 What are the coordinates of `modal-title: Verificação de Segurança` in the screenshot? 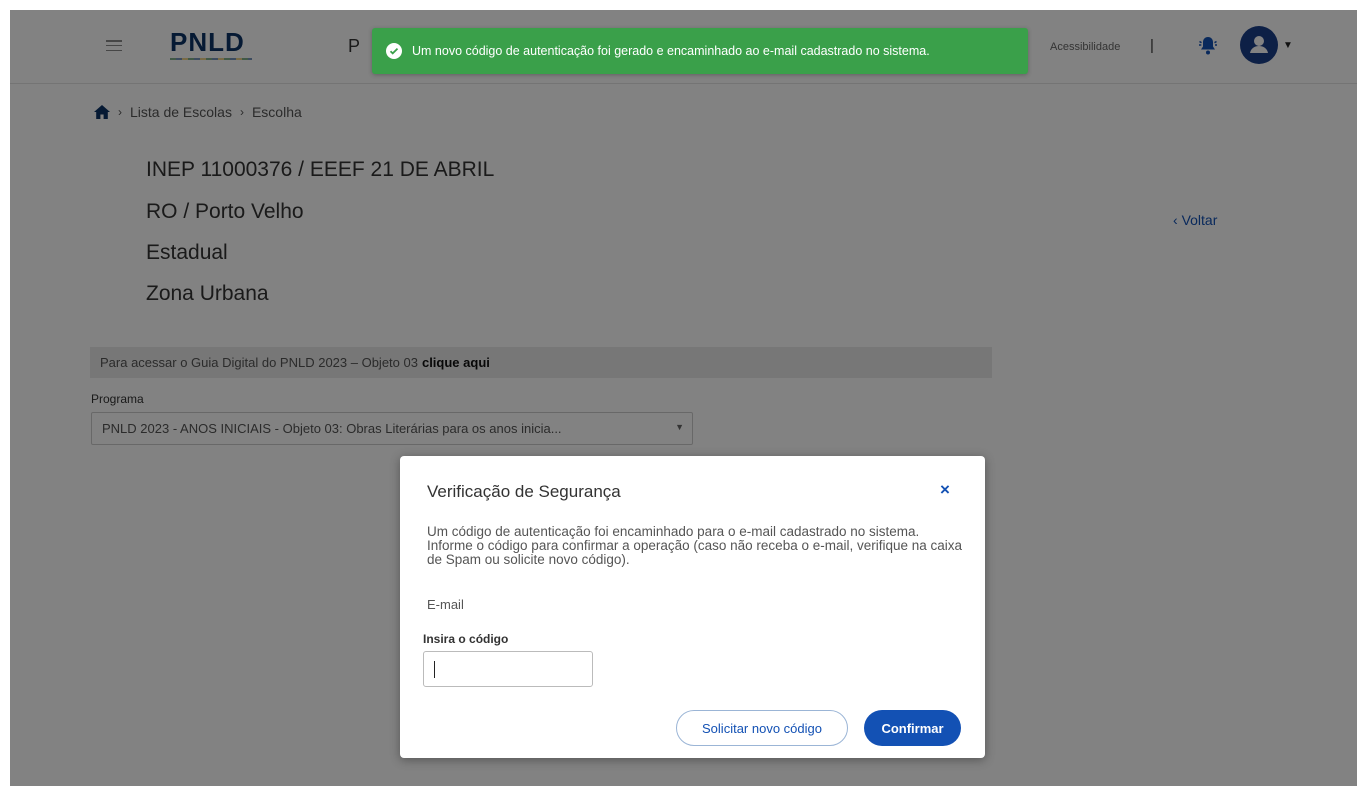 It's located at (524, 491).